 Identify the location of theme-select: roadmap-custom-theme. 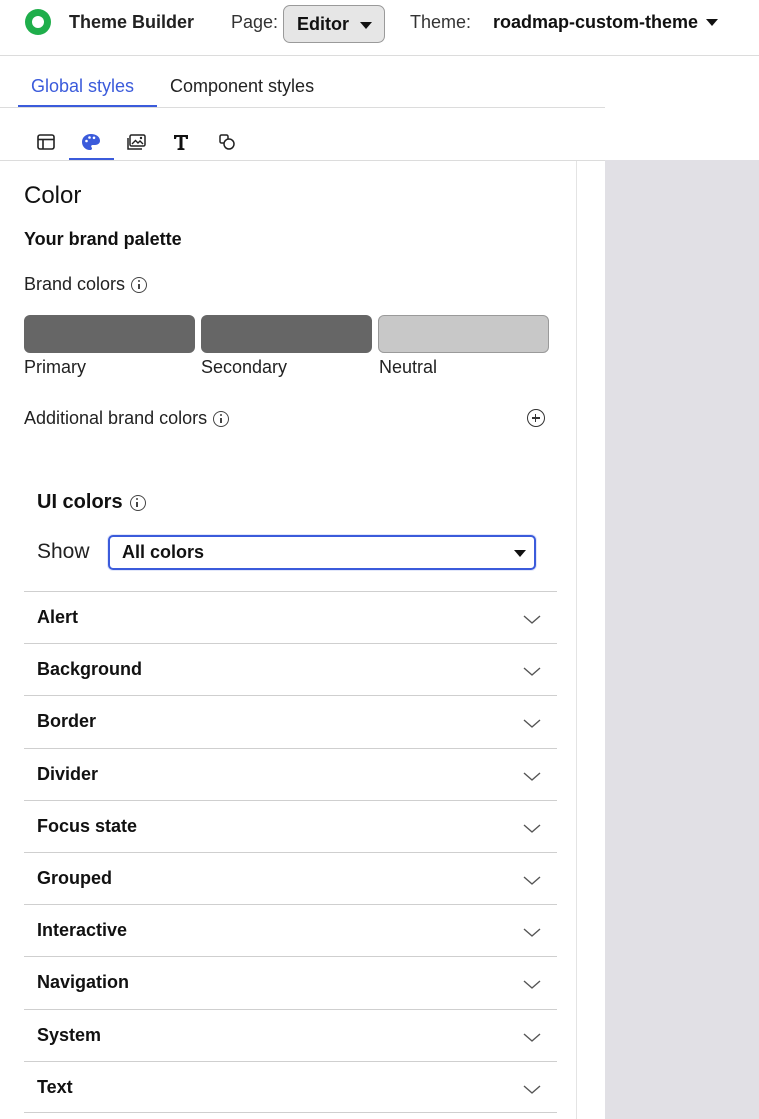
(606, 22).